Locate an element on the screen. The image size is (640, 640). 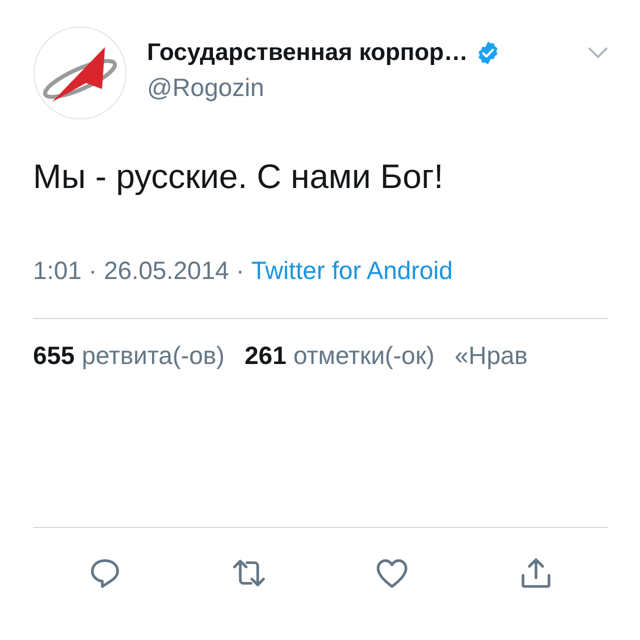
tweet-timestamp: 1:01 · 26.05.2014 · is located at coordinates (138, 271).